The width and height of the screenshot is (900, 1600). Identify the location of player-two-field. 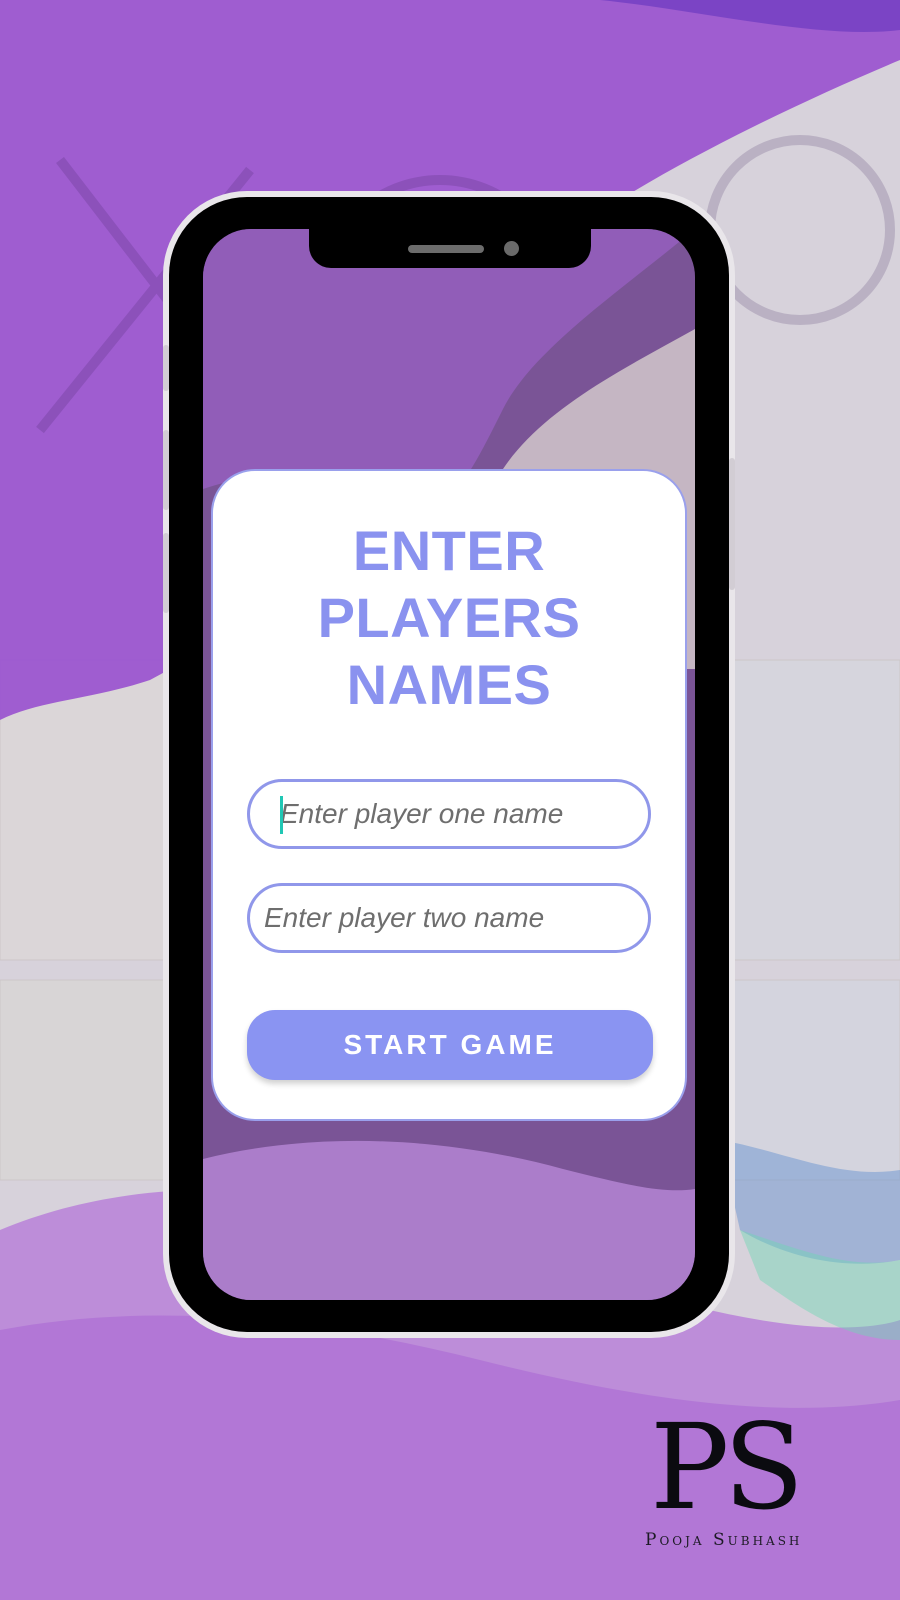
(449, 918).